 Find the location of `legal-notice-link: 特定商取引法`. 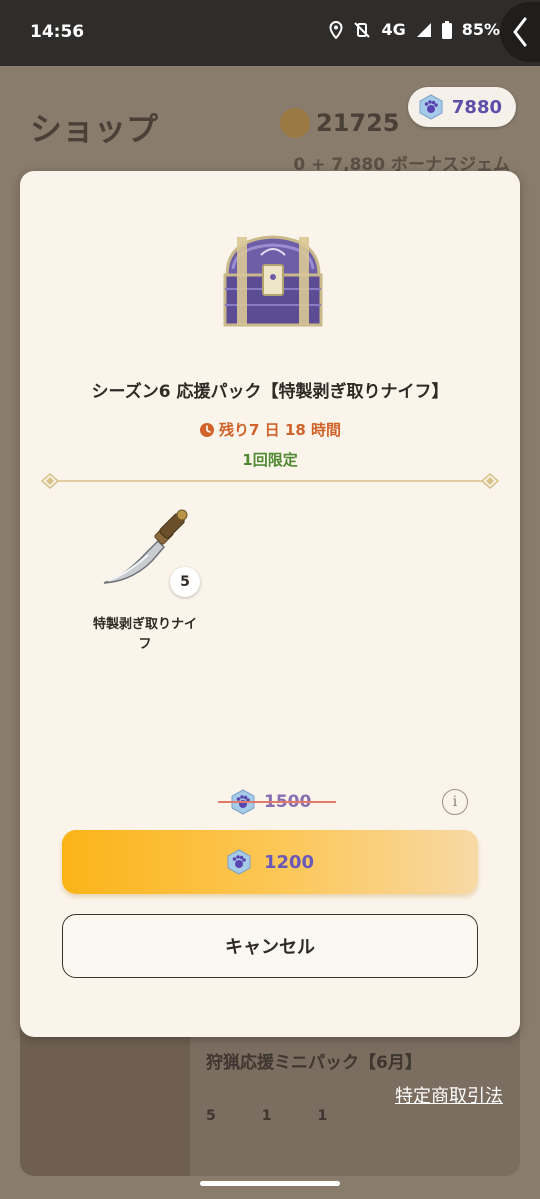

legal-notice-link: 特定商取引法 is located at coordinates (449, 1095).